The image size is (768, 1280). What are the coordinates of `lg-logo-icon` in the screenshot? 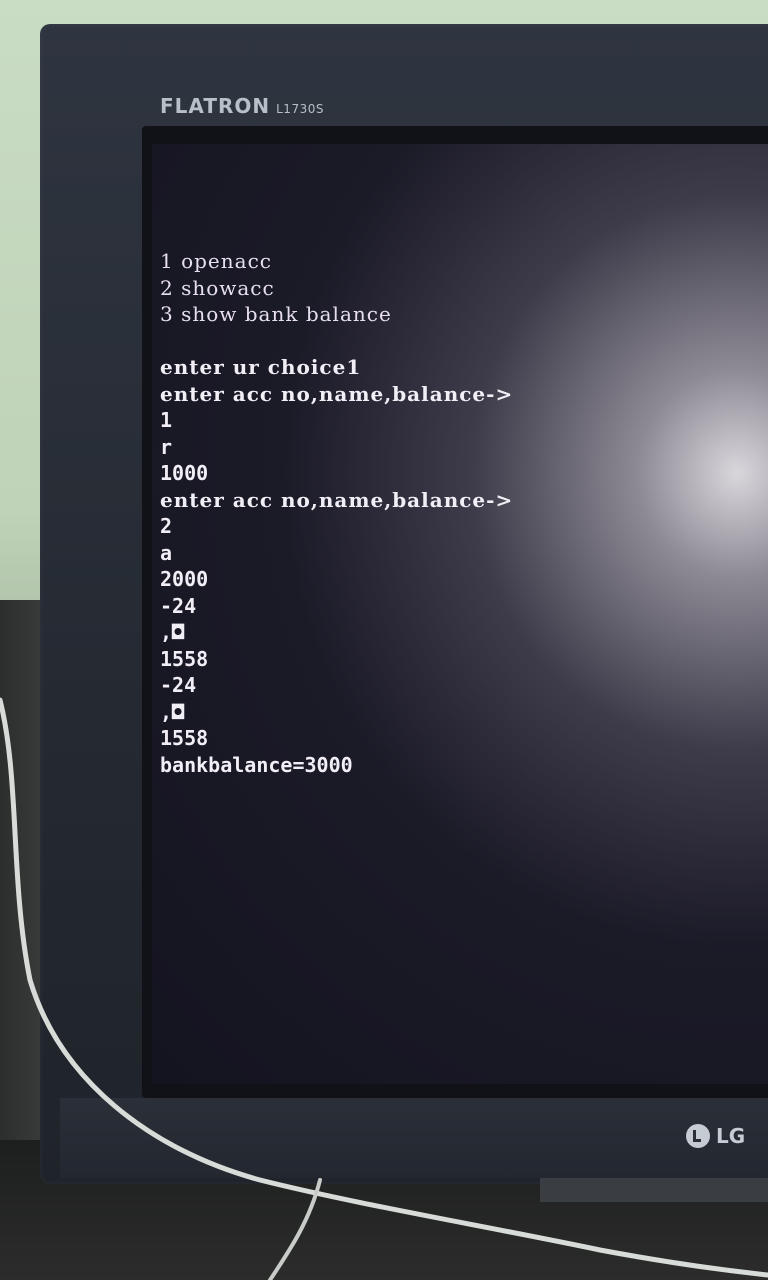 It's located at (698, 1136).